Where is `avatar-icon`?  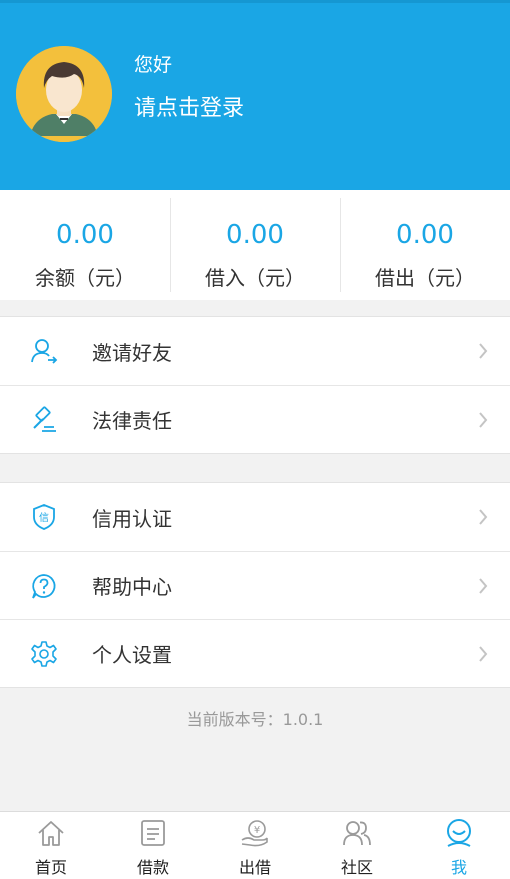
avatar-icon is located at coordinates (64, 94).